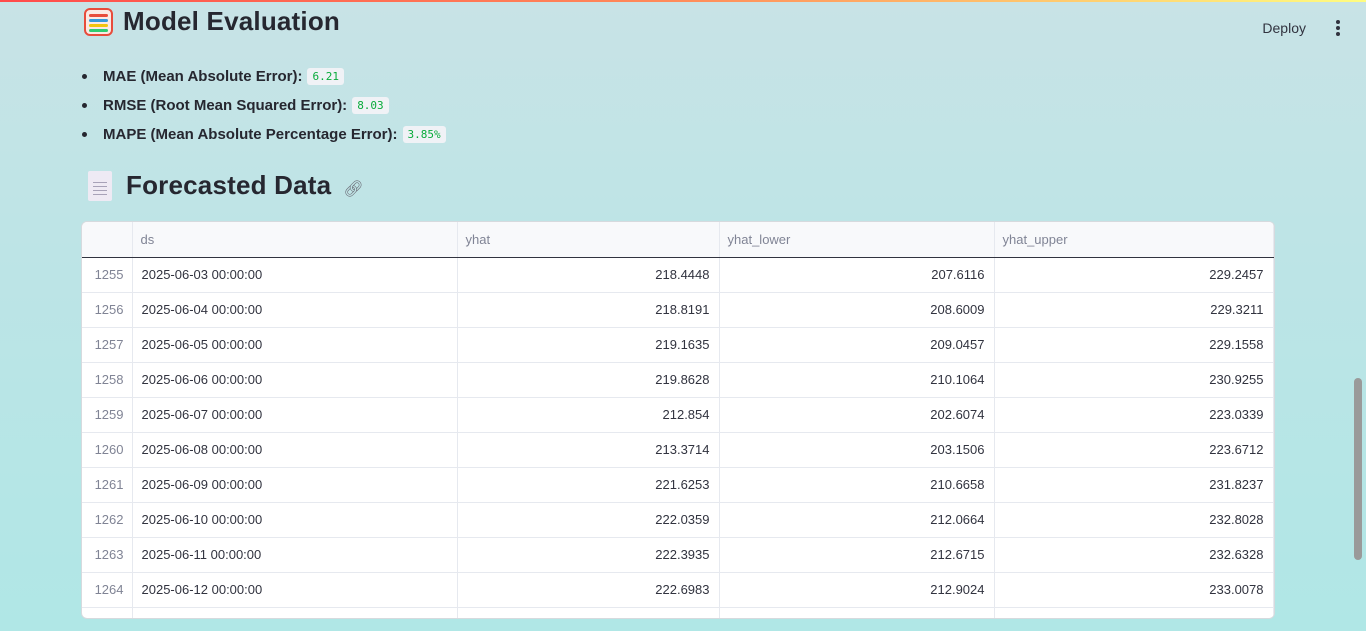  Describe the element at coordinates (588, 415) in the screenshot. I see `cell-yhat: 212.854` at that location.